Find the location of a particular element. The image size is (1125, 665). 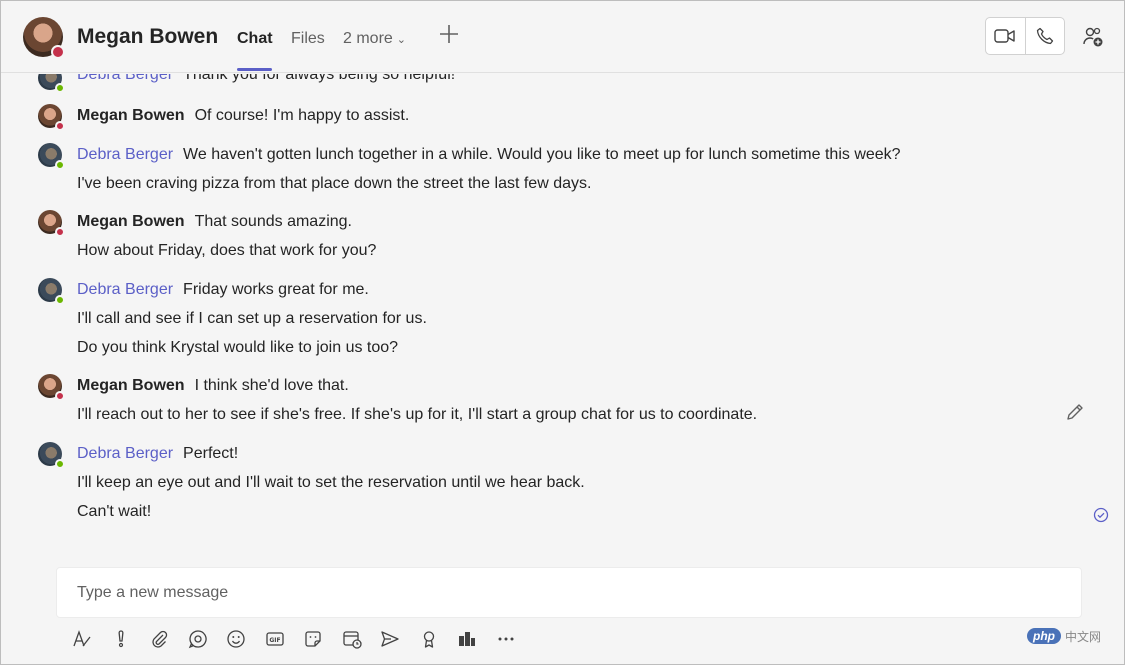

add-people-icon is located at coordinates (1093, 37).